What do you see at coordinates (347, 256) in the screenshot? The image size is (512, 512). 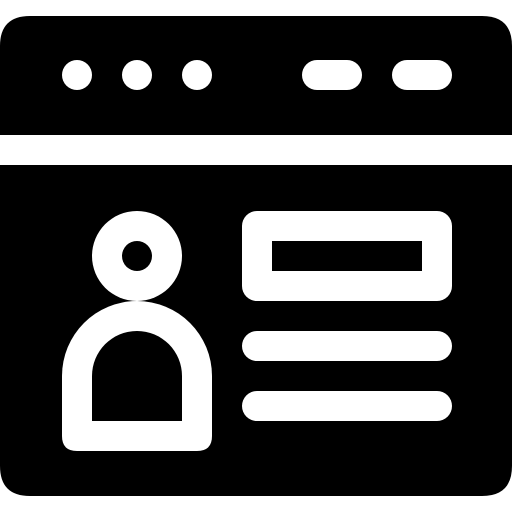 I see `name-box-inner` at bounding box center [347, 256].